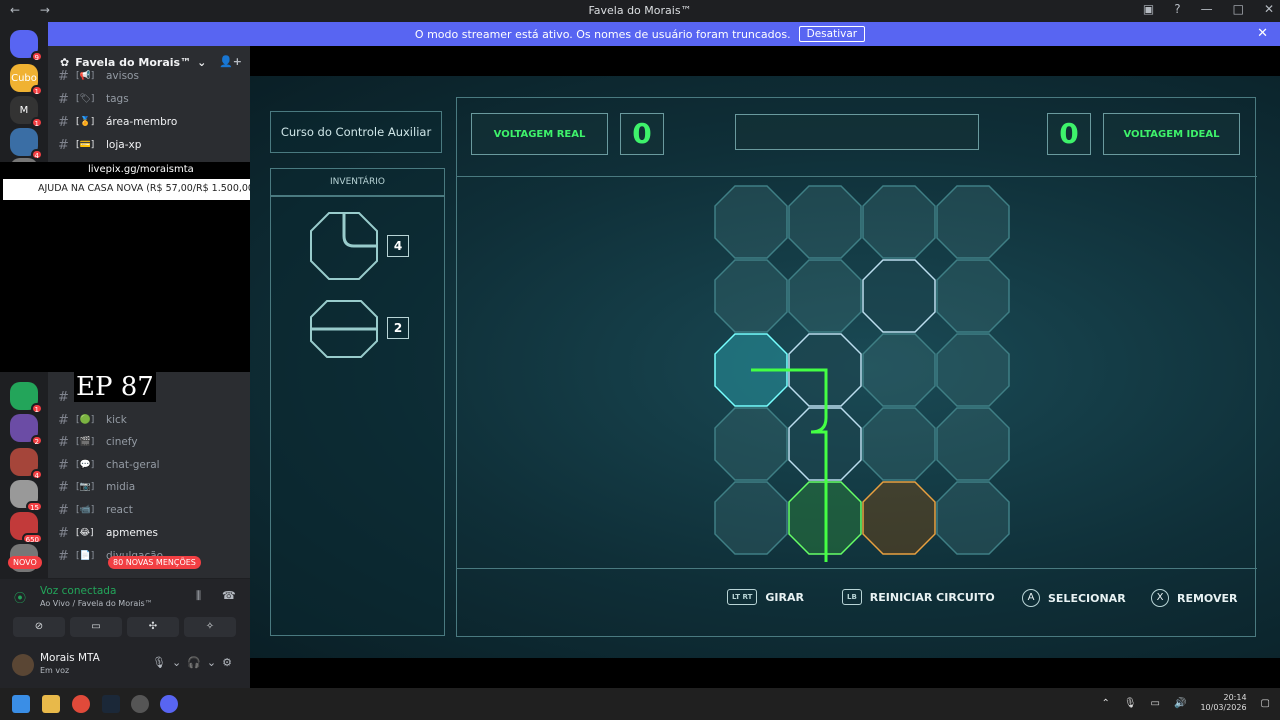 The image size is (1280, 720). I want to click on channel-item: # [📢] avisos, so click(150, 76).